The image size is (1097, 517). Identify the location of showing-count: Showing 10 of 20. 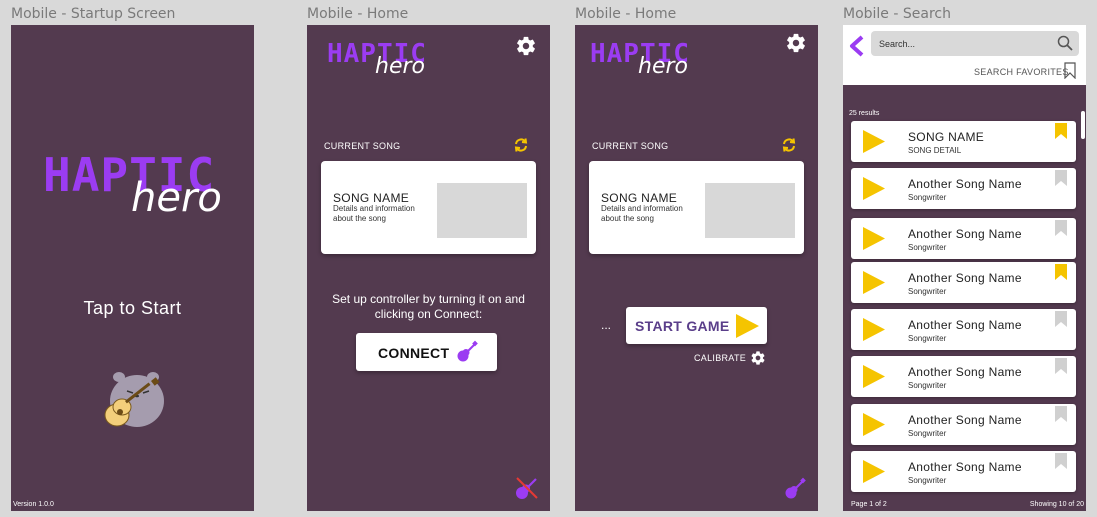
(1056, 504).